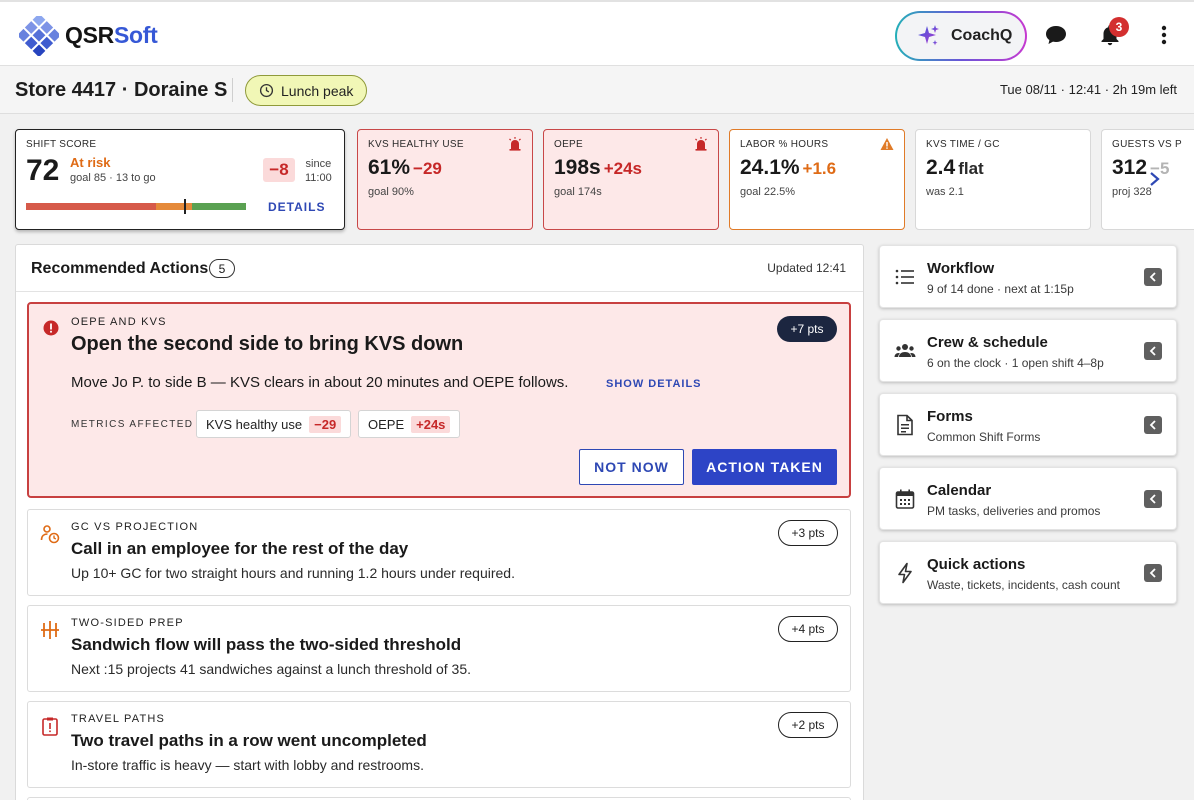 The width and height of the screenshot is (1194, 800). What do you see at coordinates (50, 534) in the screenshot?
I see `person-clock-icon` at bounding box center [50, 534].